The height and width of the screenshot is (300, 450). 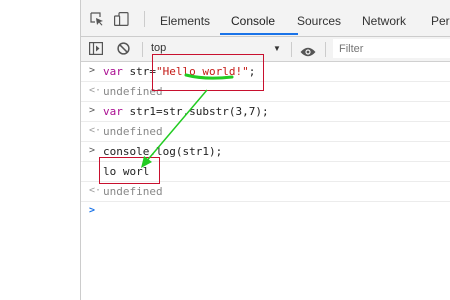 I want to click on tab-performance: Per, so click(x=440, y=21).